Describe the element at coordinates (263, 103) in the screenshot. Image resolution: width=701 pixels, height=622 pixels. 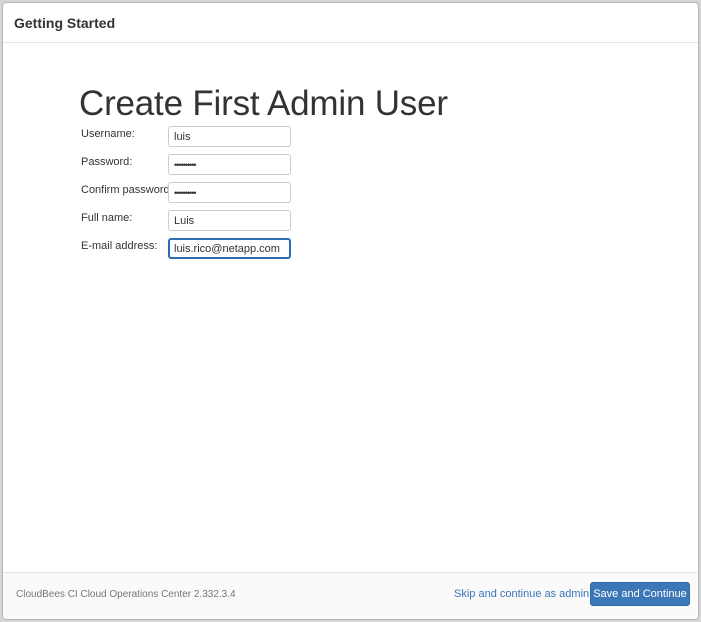
I see `page-title: Create First Admin User` at that location.